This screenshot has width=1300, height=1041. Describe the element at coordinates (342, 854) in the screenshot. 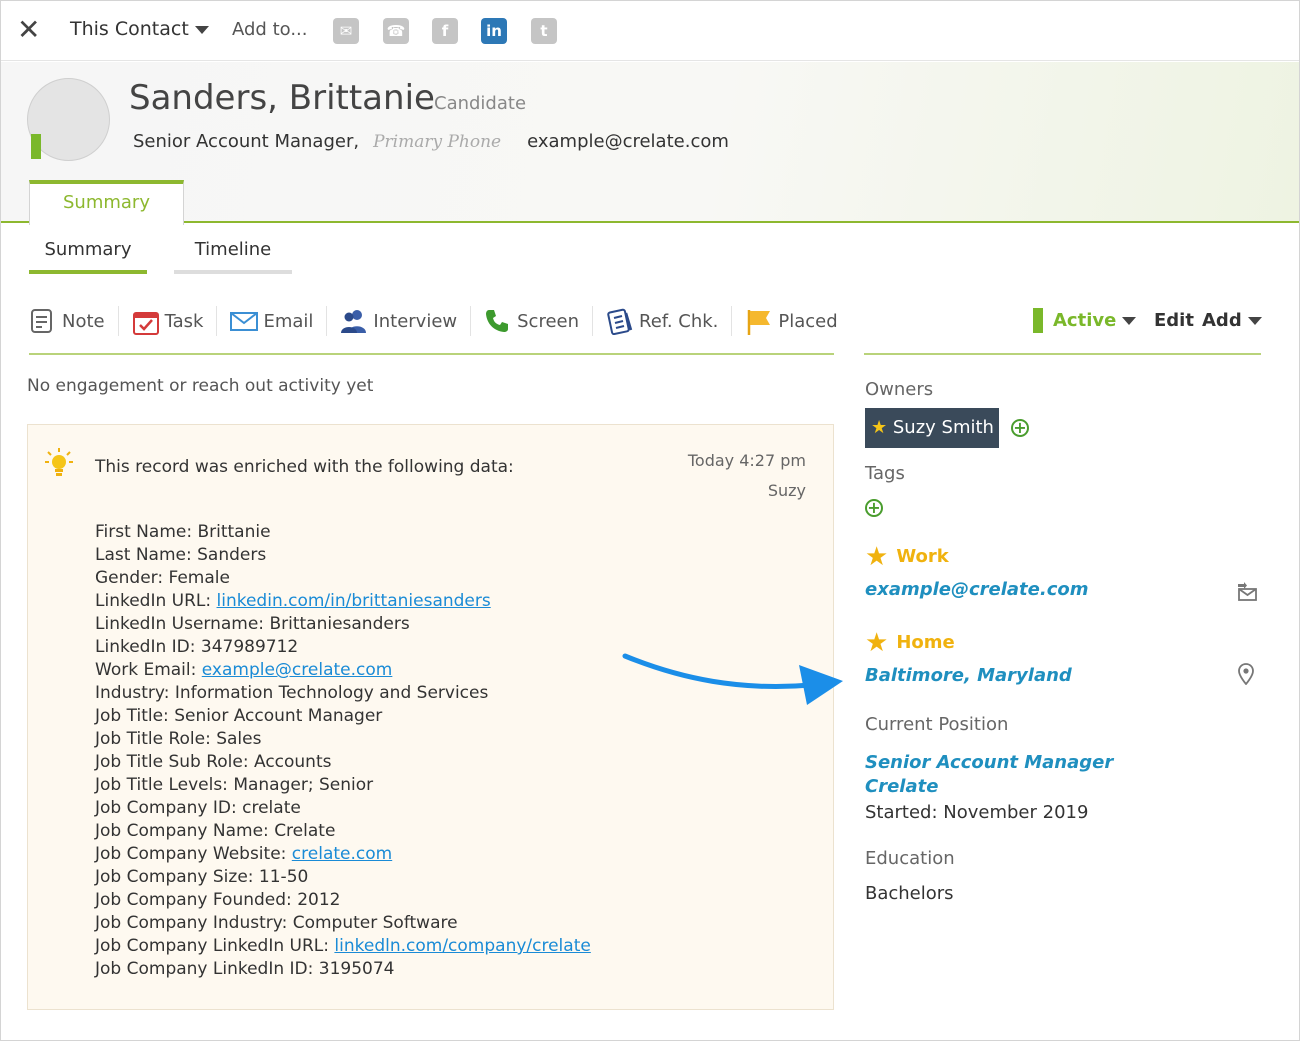

I see `field-link: crelate.com` at that location.